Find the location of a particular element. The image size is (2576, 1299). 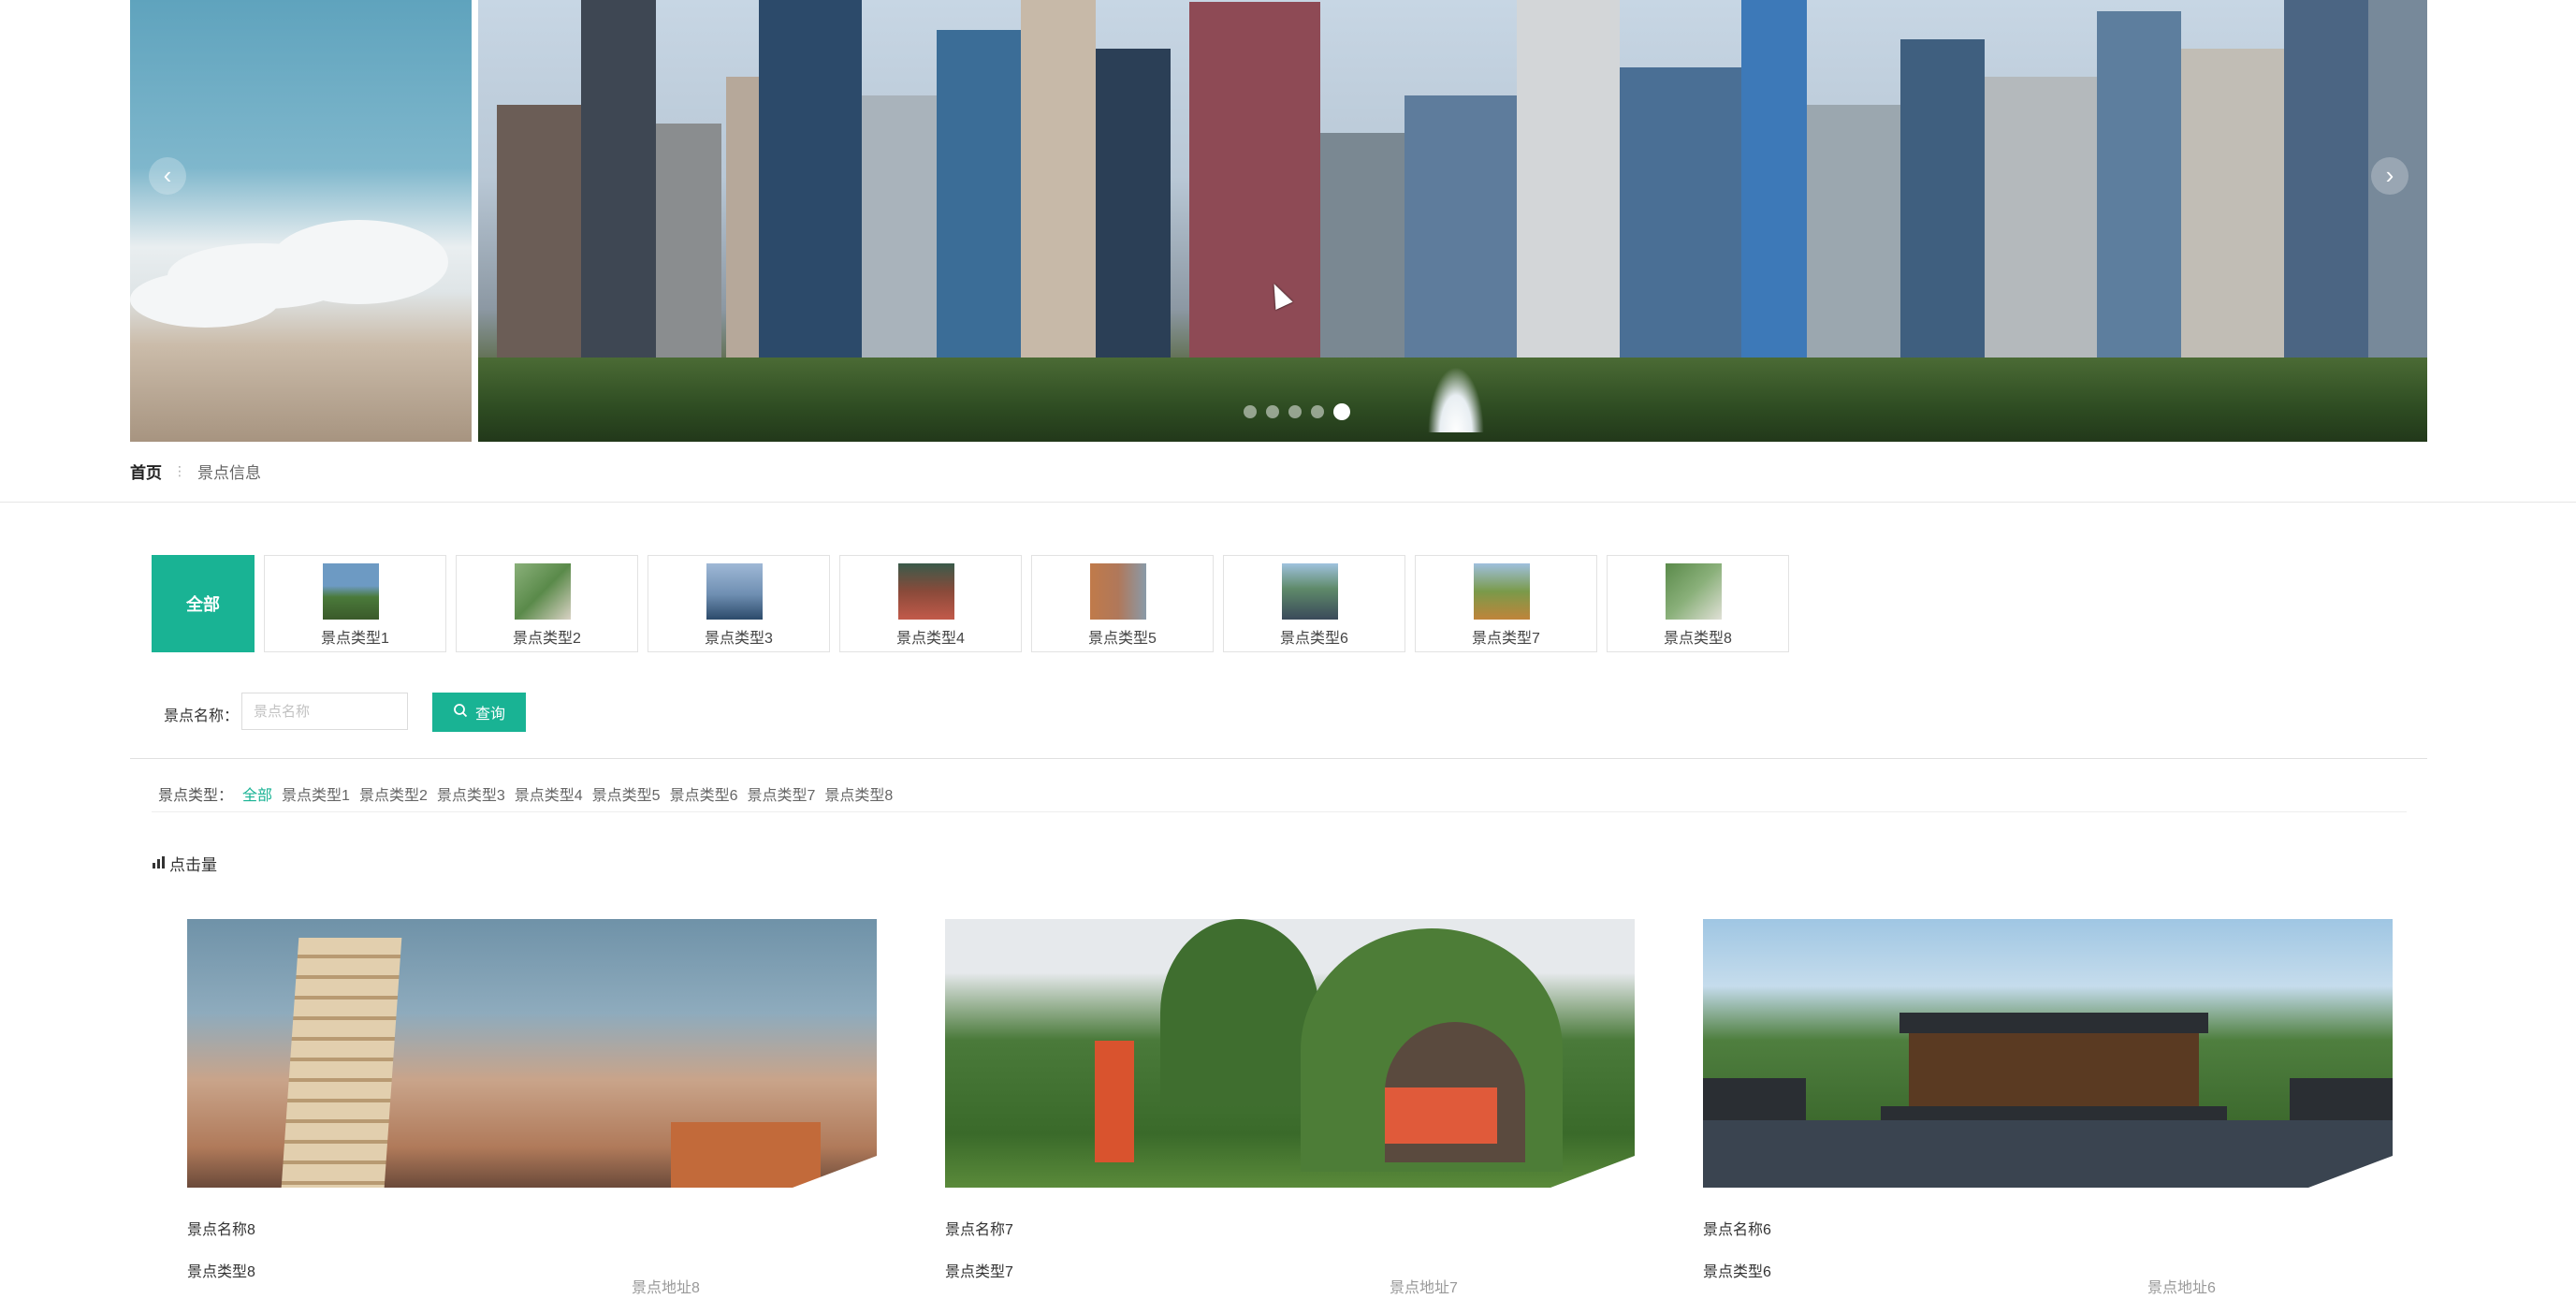

filter-item: 景点类型6 is located at coordinates (704, 793).